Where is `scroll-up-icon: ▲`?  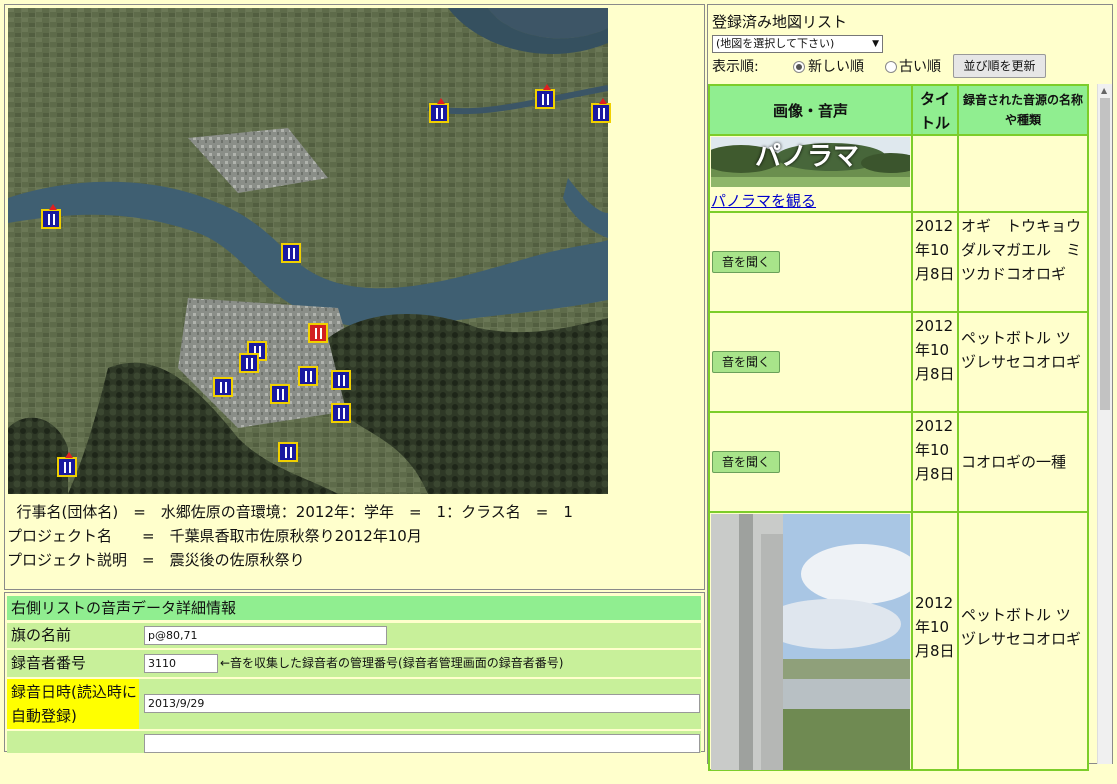 scroll-up-icon: ▲ is located at coordinates (1104, 90).